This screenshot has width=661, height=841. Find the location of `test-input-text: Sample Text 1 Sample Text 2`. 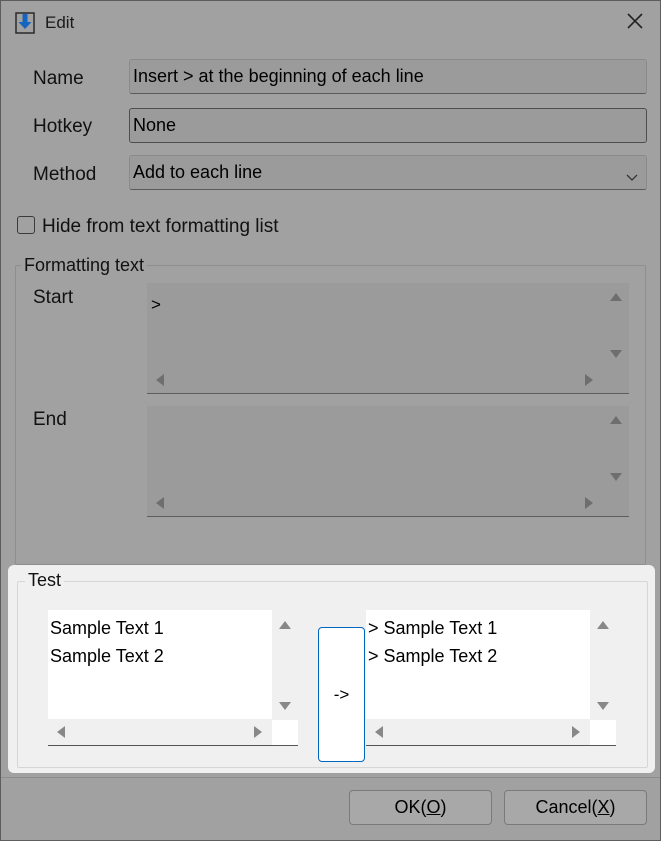

test-input-text: Sample Text 1 Sample Text 2 is located at coordinates (107, 642).